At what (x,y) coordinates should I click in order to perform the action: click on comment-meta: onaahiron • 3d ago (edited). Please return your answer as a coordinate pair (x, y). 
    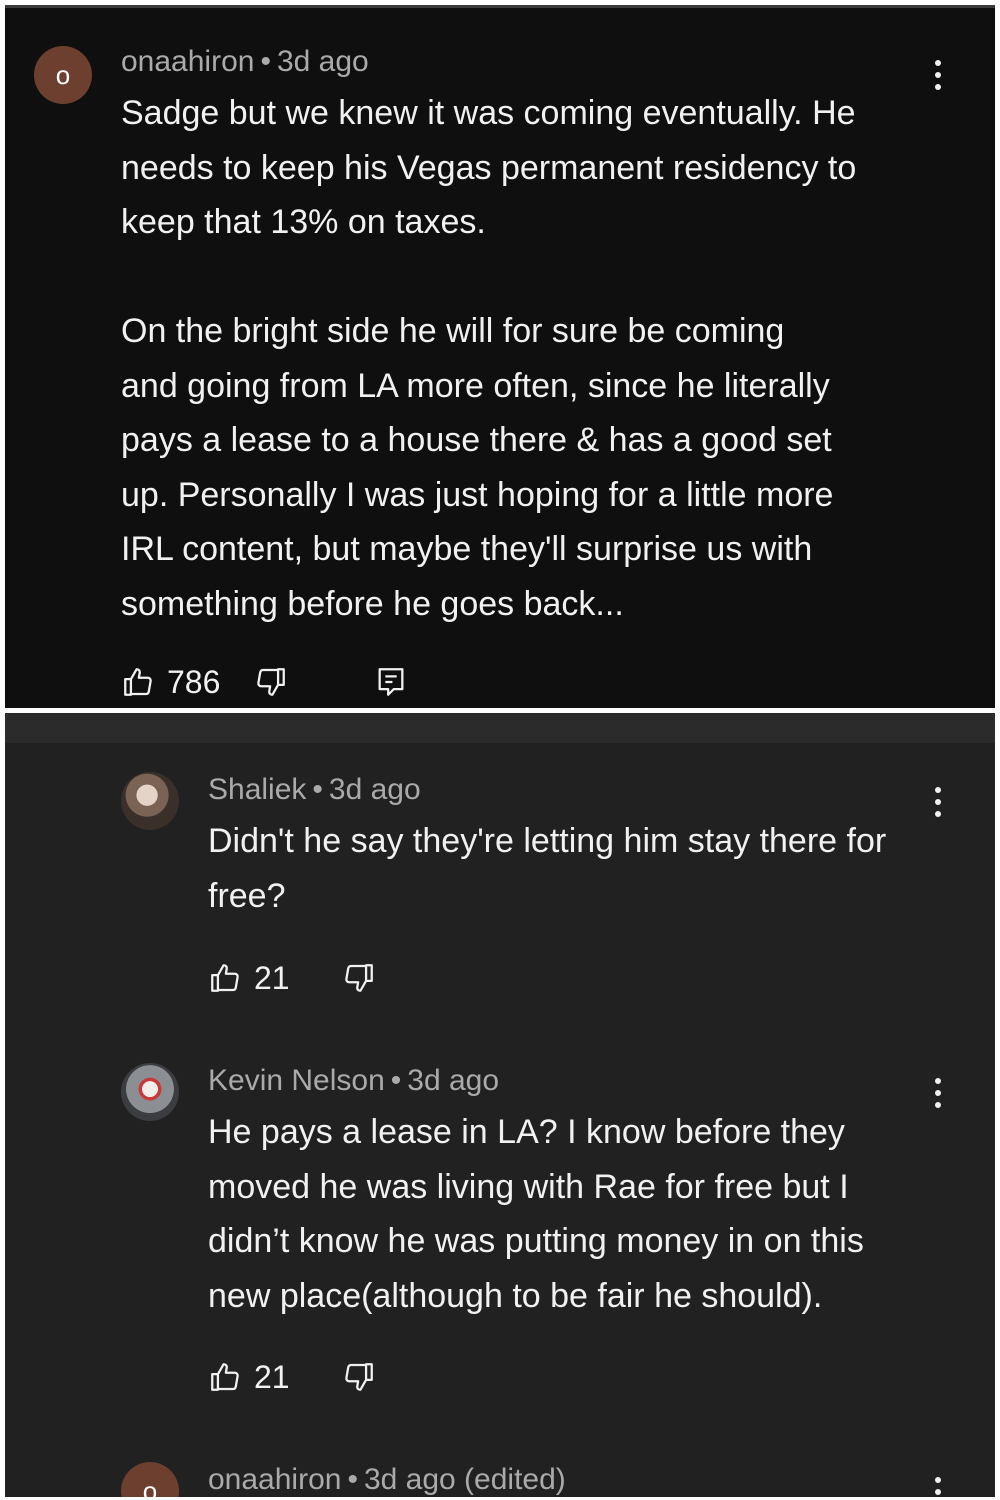
    Looking at the image, I should click on (387, 1480).